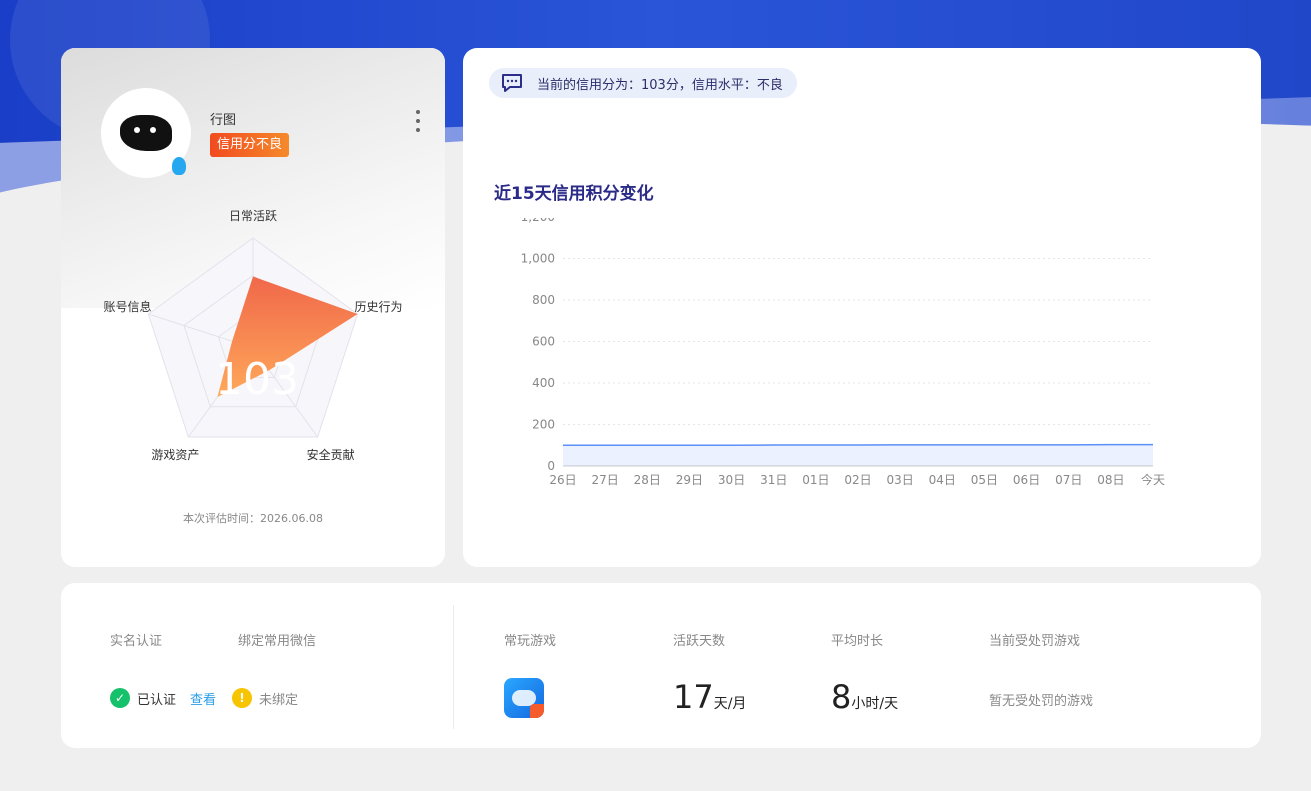 This screenshot has height=791, width=1311. Describe the element at coordinates (660, 85) in the screenshot. I see `notice-text: 当前的信用分为：103分，信用水平：不良` at that location.